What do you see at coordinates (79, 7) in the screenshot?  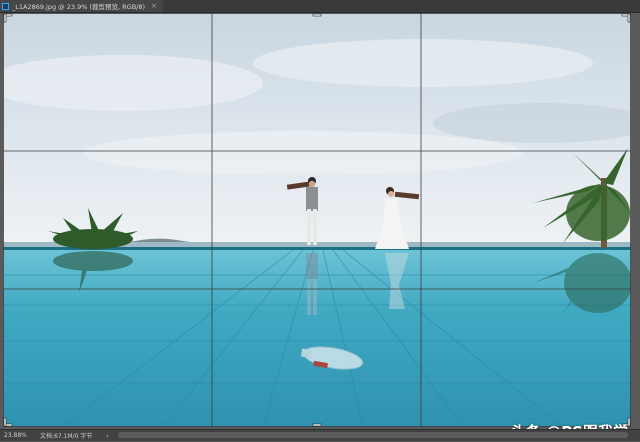 I see `document-tab-title: _L1A2869.jpg @ 23.9% (裁剪预览, RGB/8)` at bounding box center [79, 7].